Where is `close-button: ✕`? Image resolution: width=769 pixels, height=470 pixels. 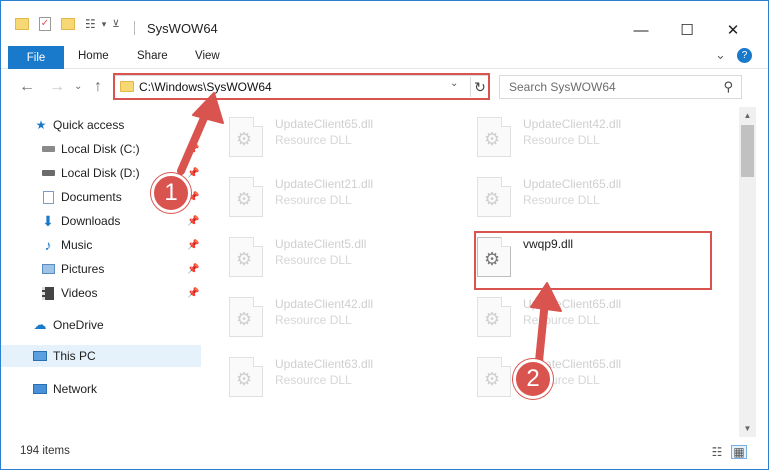
close-button: ✕ is located at coordinates (733, 30).